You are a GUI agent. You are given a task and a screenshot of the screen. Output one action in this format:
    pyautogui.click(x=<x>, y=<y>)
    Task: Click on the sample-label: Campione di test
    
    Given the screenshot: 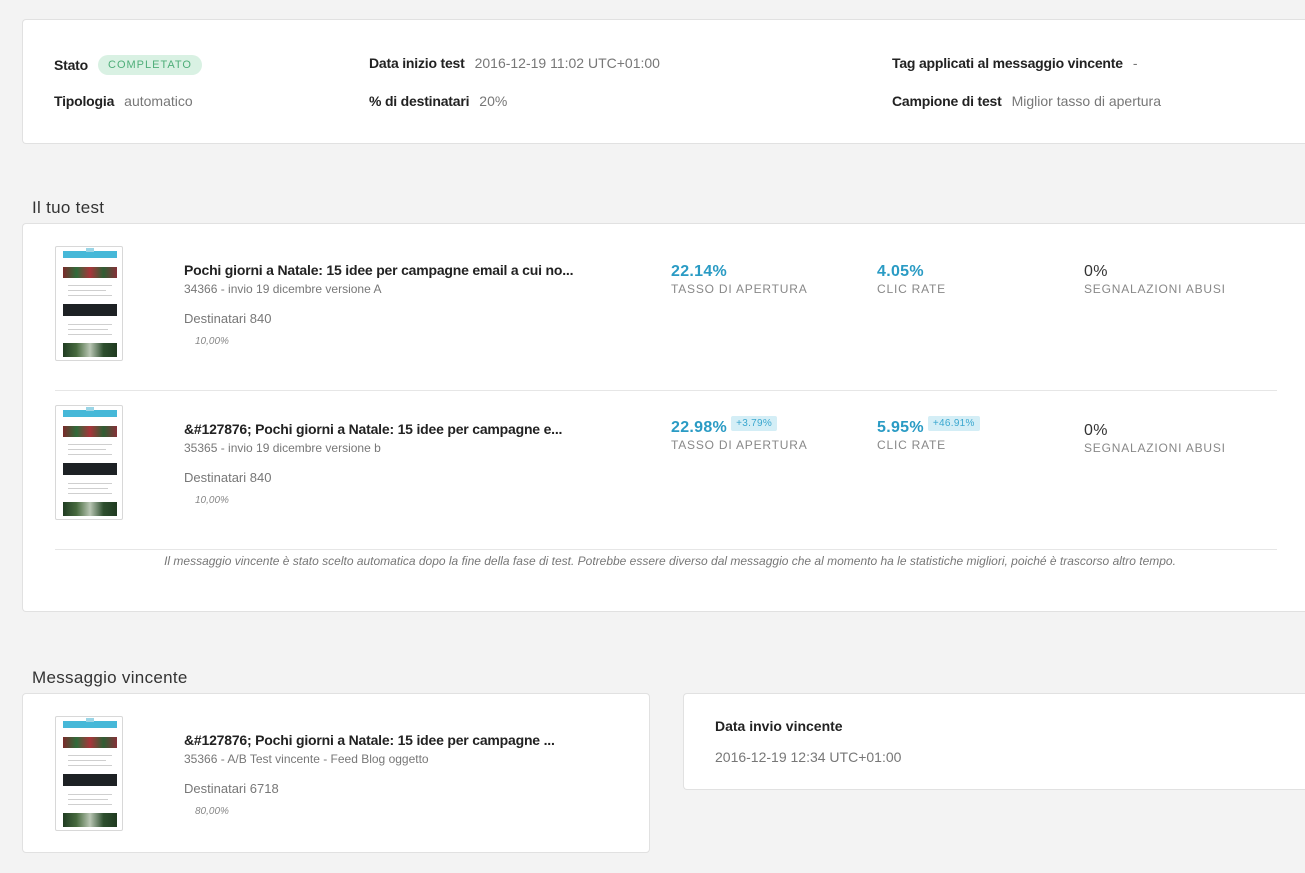 What is the action you would take?
    pyautogui.click(x=947, y=101)
    